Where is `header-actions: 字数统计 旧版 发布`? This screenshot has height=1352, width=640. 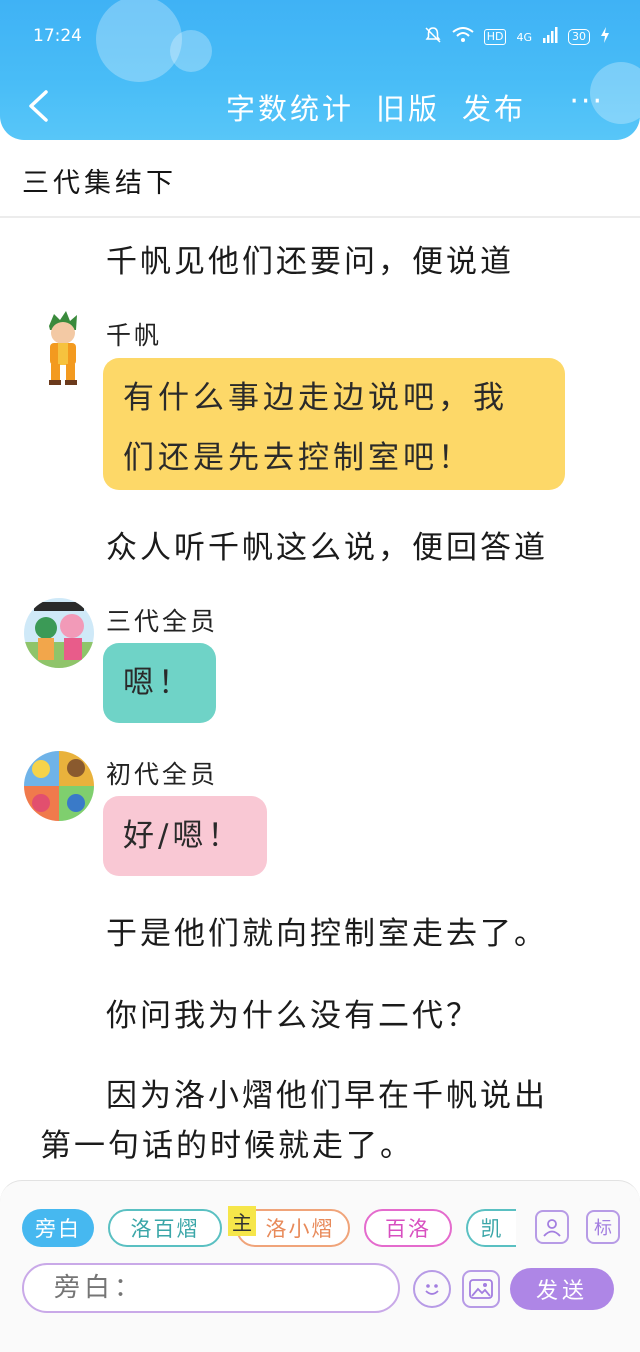 header-actions: 字数统计 旧版 发布 is located at coordinates (376, 107).